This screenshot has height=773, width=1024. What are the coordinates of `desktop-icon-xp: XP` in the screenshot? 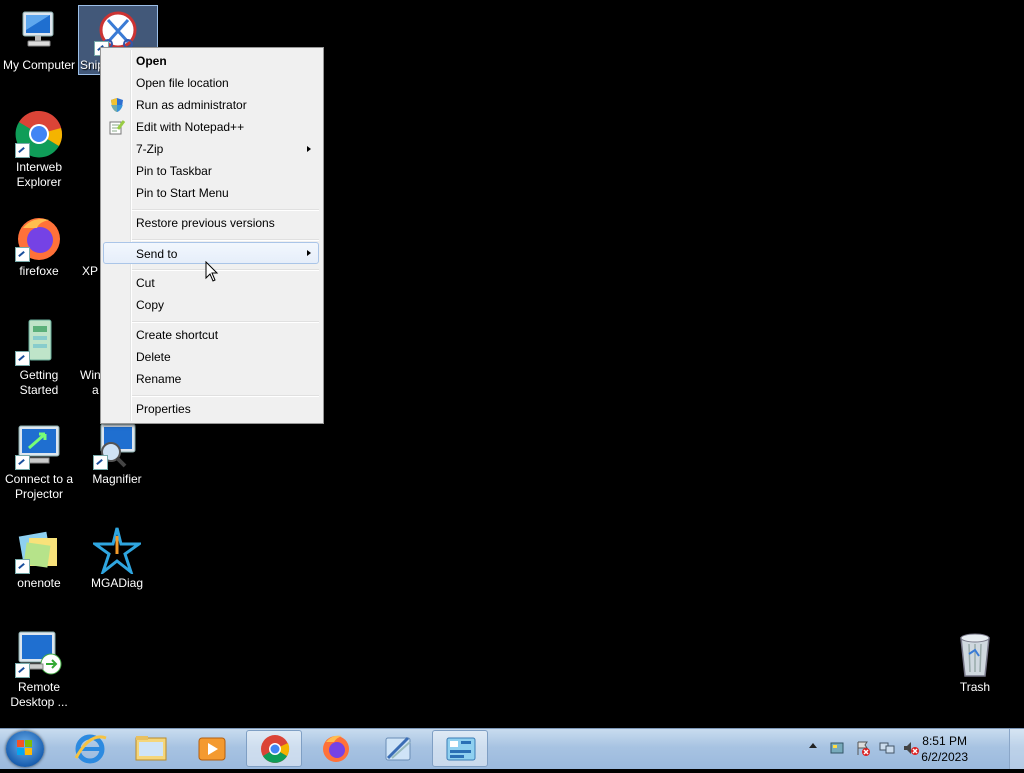 It's located at (92, 246).